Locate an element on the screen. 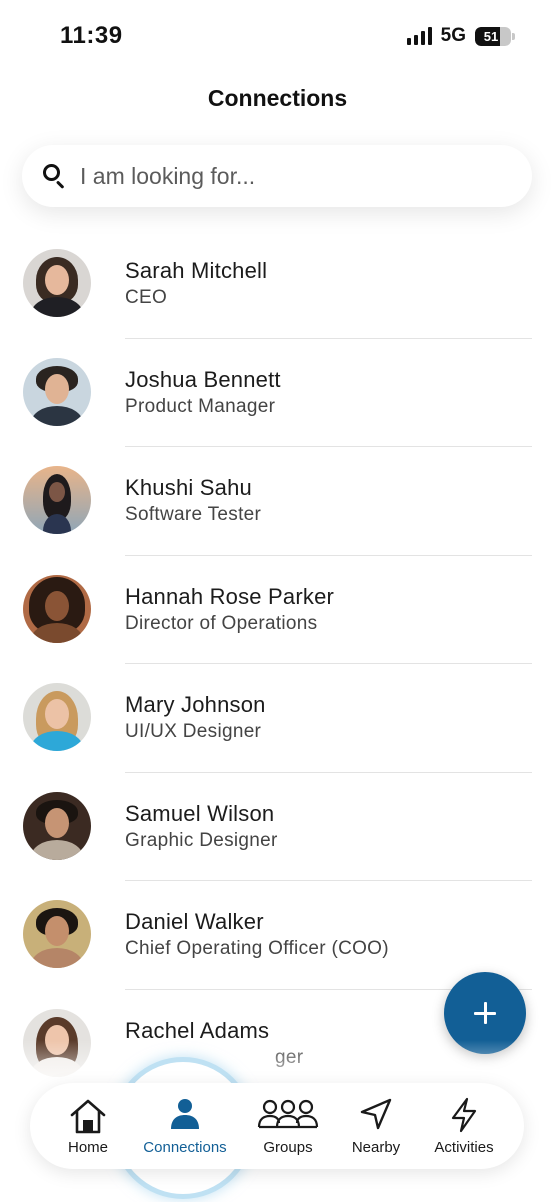 The width and height of the screenshot is (555, 1202). search-input is located at coordinates (306, 176).